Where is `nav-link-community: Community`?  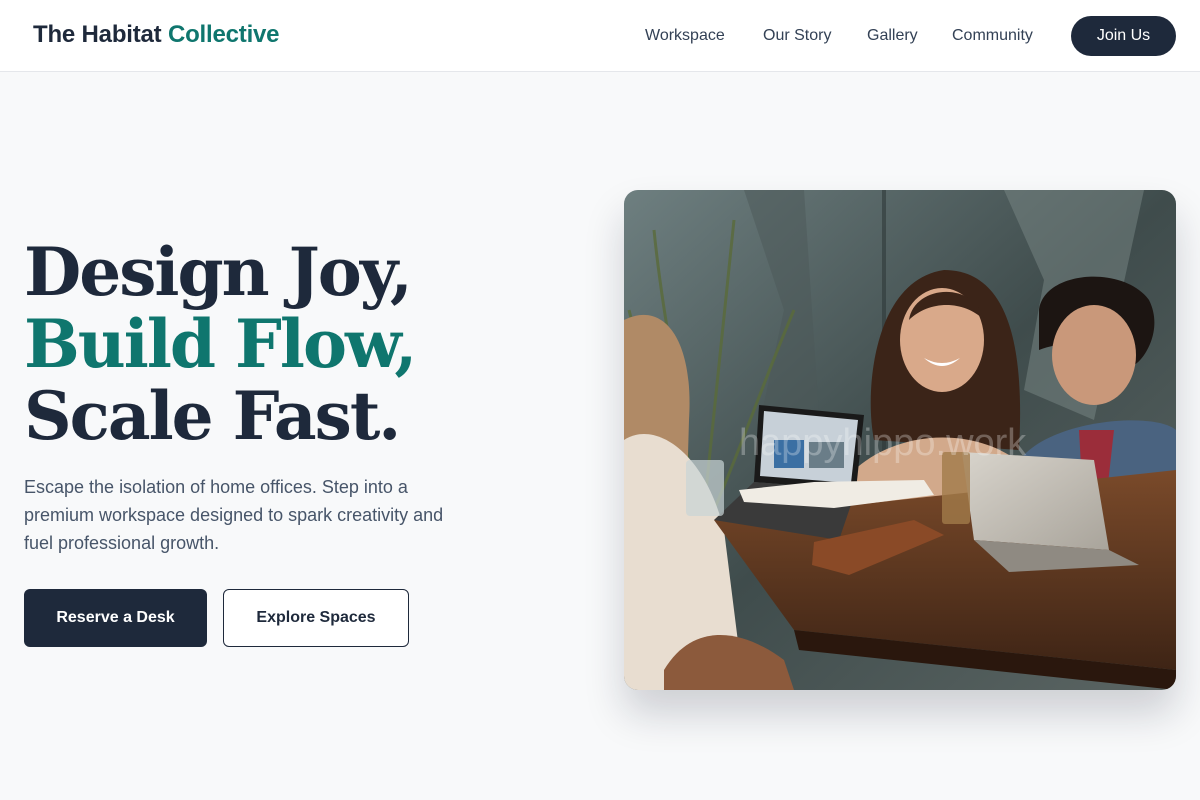 nav-link-community: Community is located at coordinates (992, 36).